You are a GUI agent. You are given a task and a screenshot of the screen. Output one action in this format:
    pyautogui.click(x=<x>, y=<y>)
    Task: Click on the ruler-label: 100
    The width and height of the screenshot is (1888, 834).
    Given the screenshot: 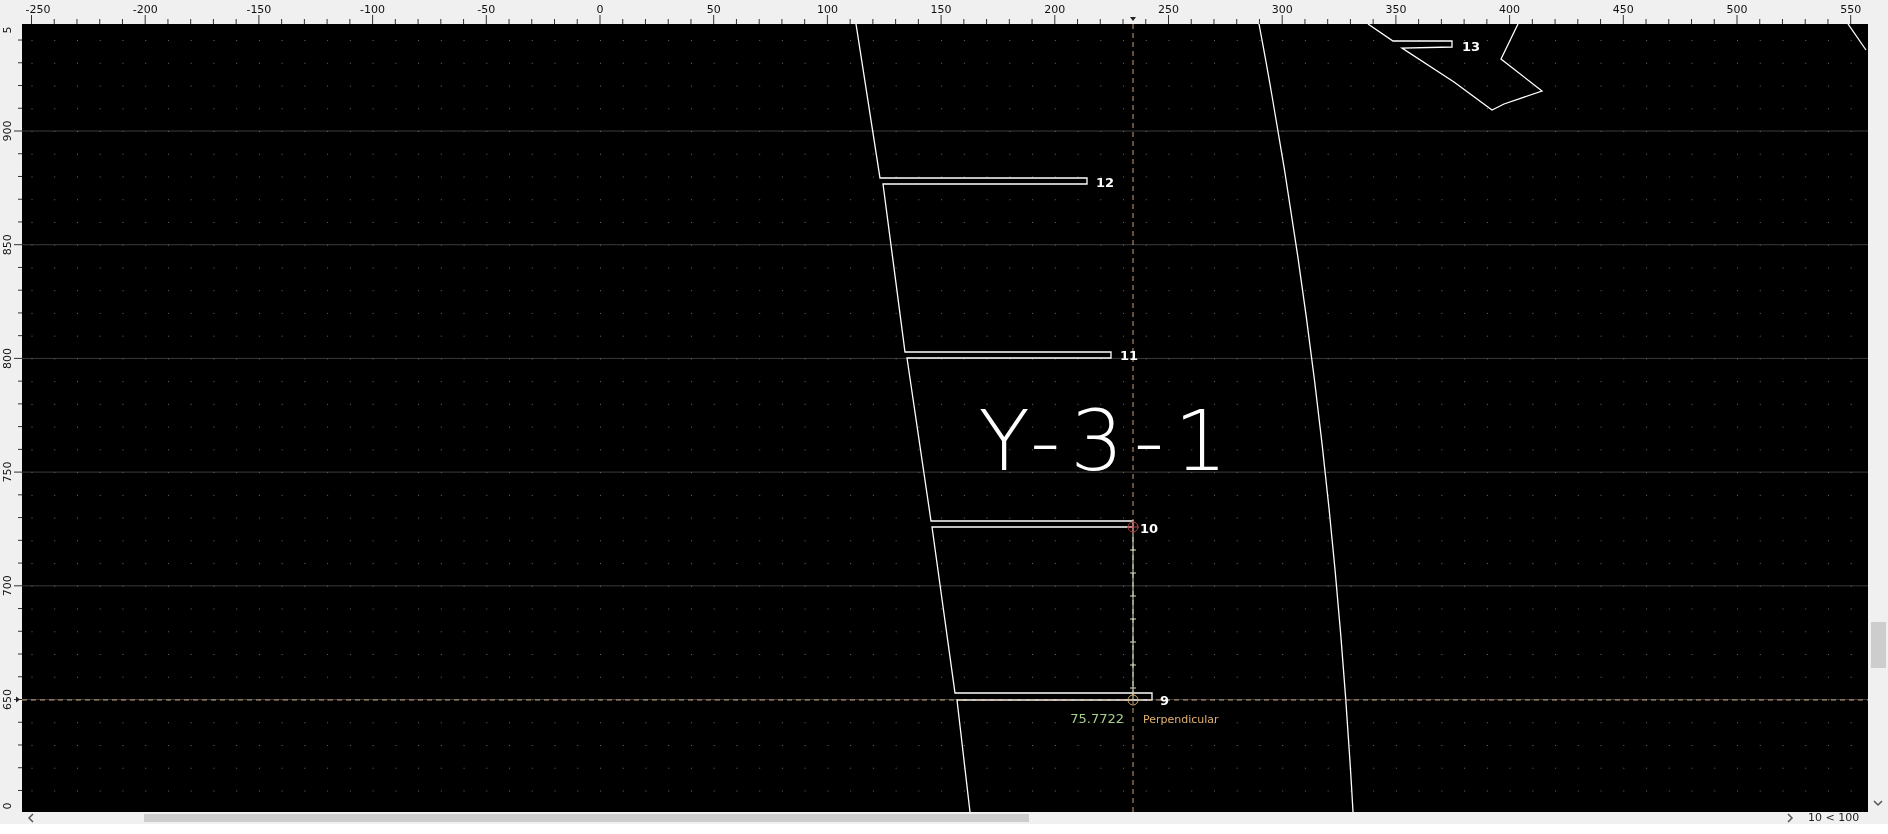 What is the action you would take?
    pyautogui.click(x=827, y=9)
    